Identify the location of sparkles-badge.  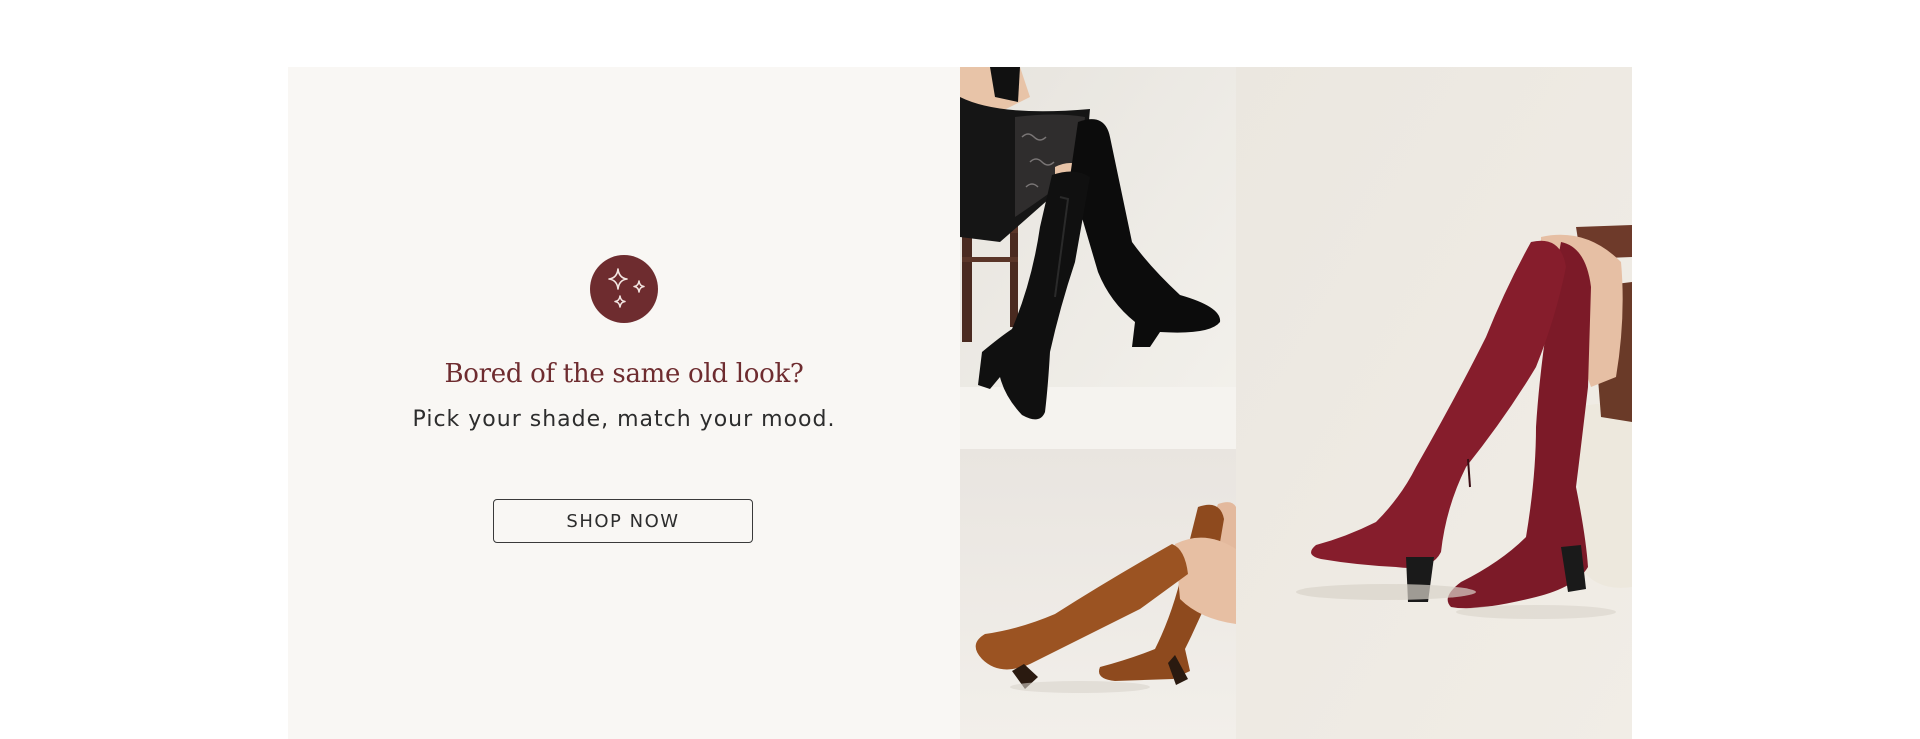
(624, 289).